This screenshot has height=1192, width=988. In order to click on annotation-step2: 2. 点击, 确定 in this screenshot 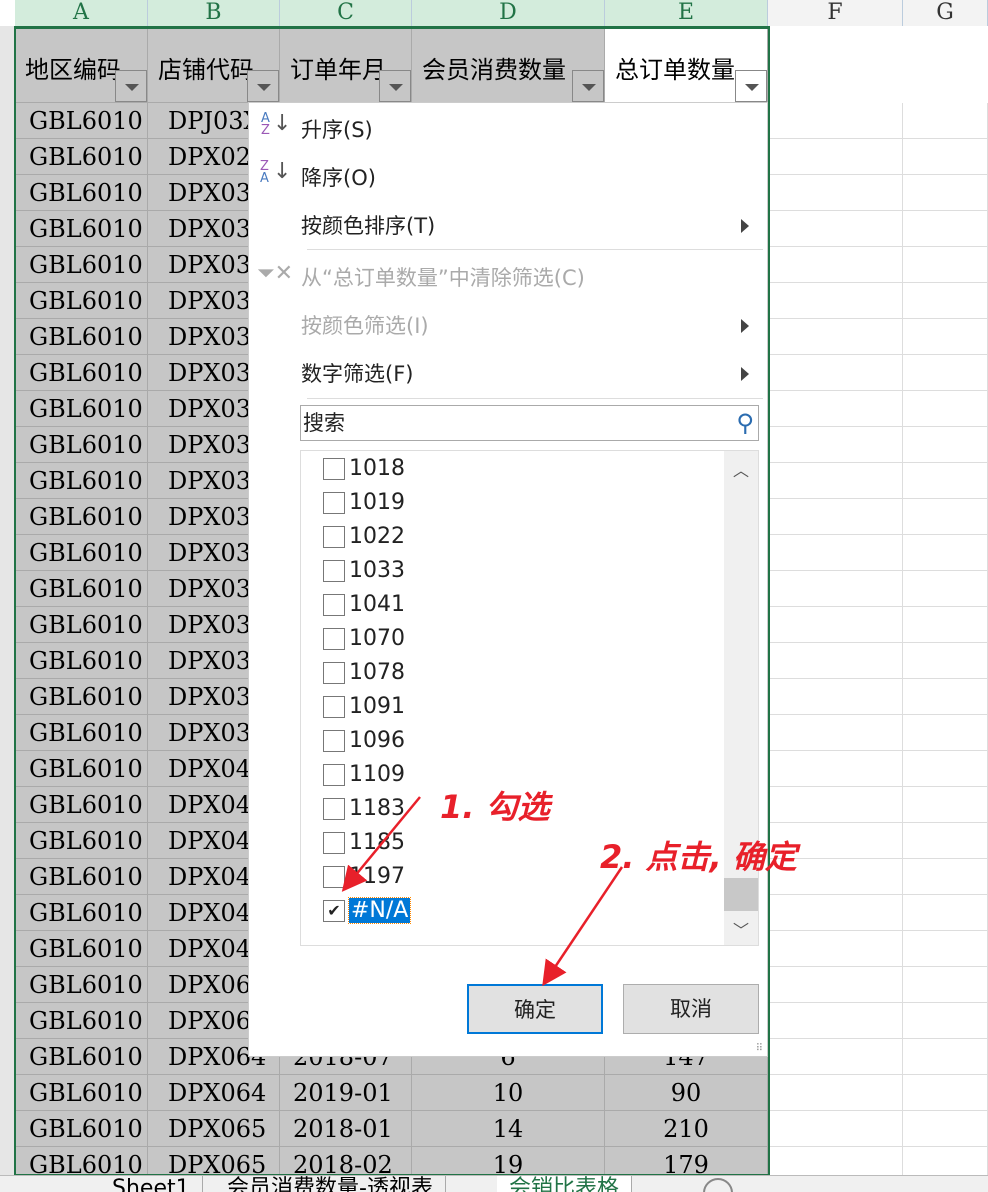, I will do `click(698, 857)`.